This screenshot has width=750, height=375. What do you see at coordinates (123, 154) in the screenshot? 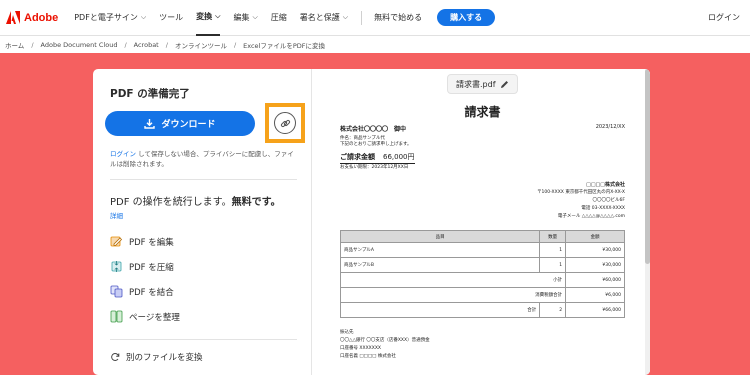
I see `login-note-link: ログイン` at bounding box center [123, 154].